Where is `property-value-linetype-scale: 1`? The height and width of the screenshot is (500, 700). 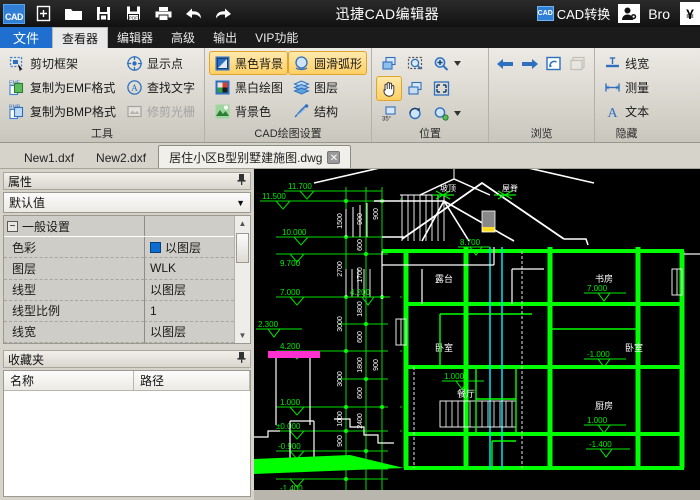 property-value-linetype-scale: 1 is located at coordinates (189, 311).